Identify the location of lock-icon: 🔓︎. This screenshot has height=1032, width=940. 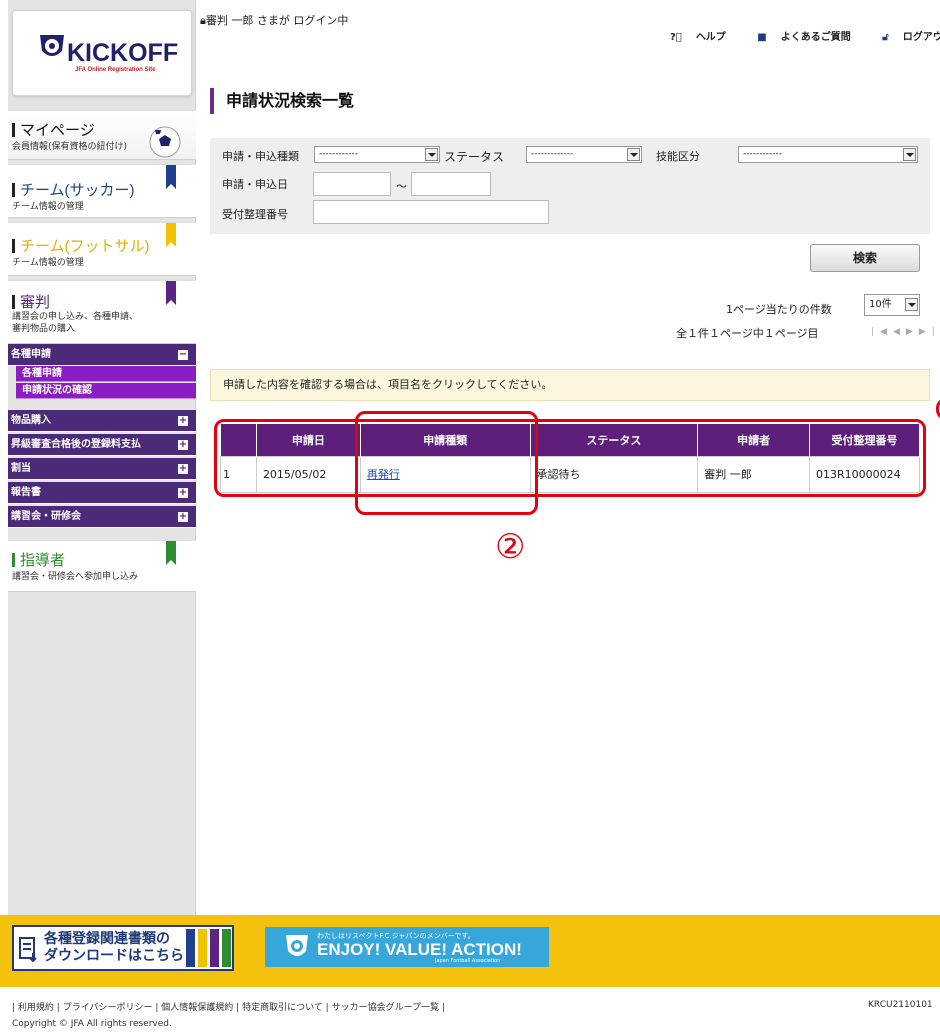
(885, 37).